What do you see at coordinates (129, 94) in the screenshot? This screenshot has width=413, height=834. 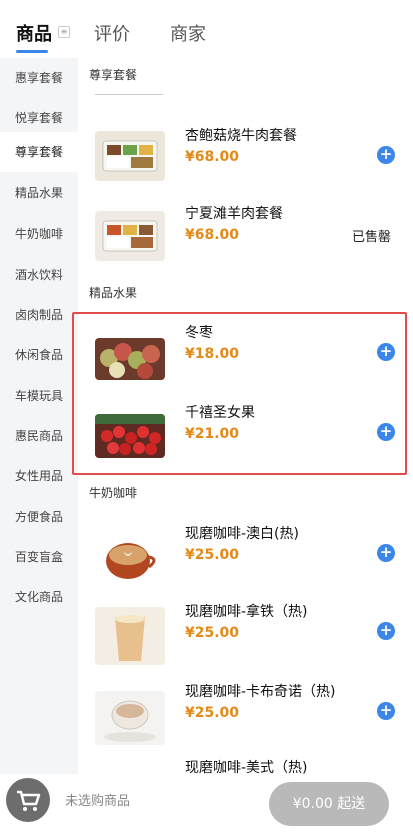 I see `divider` at bounding box center [129, 94].